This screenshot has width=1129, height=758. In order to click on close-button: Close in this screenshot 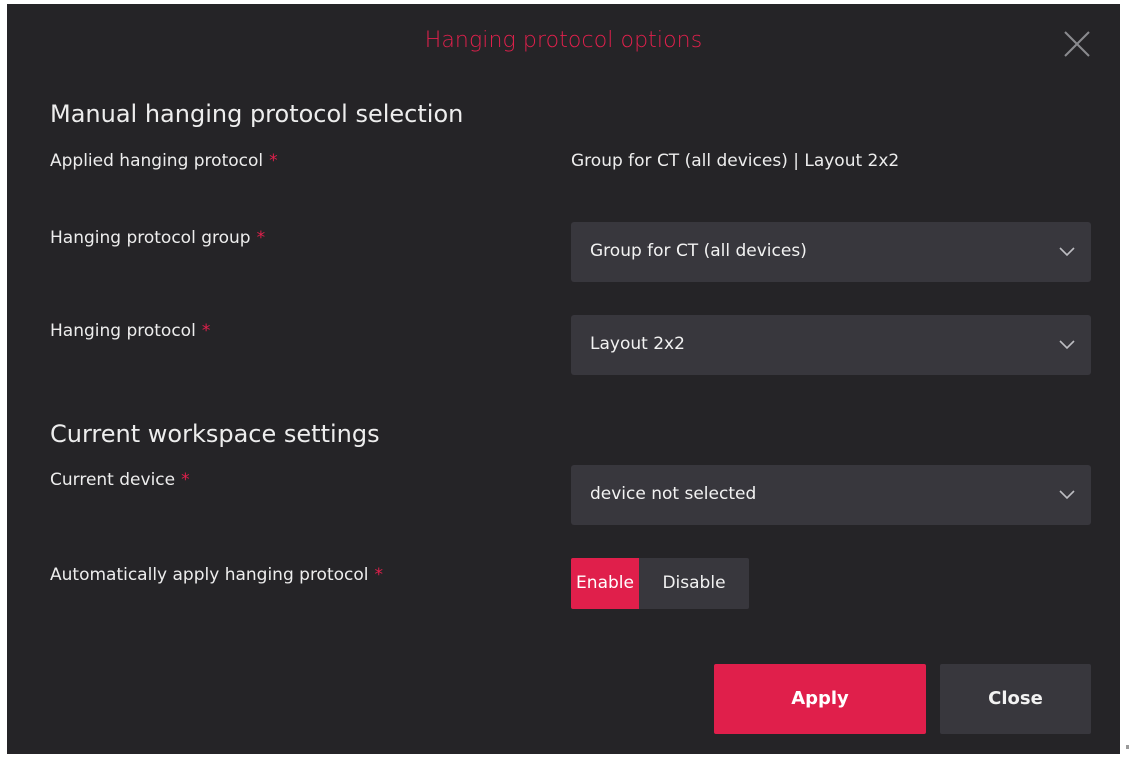, I will do `click(1015, 699)`.